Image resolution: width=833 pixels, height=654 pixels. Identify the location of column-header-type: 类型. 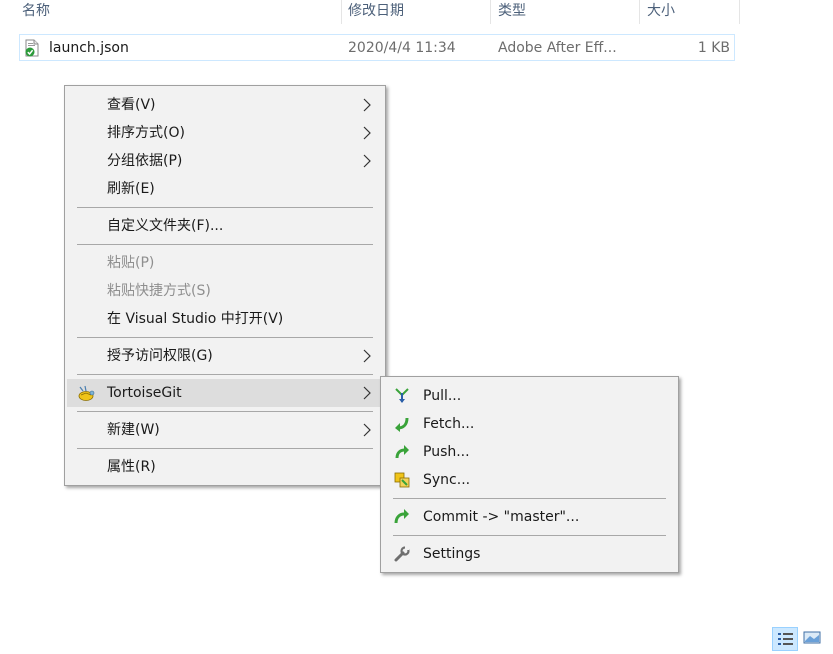
(567, 12).